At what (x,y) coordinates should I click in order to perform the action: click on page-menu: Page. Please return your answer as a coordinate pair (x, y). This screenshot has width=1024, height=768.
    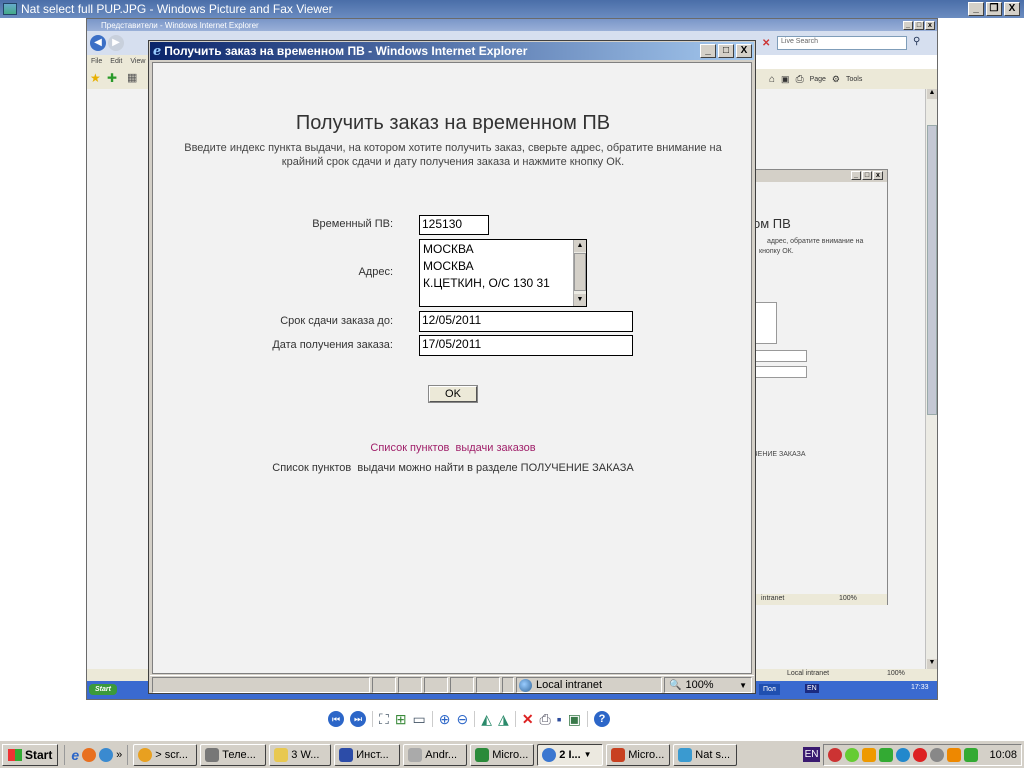
    Looking at the image, I should click on (818, 79).